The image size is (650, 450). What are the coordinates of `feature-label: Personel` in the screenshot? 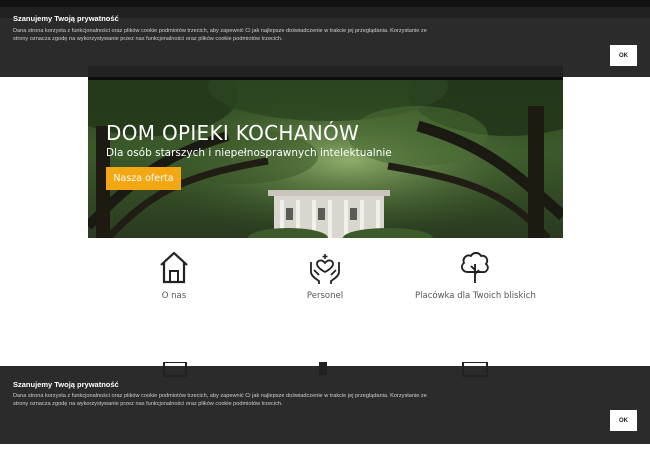 It's located at (325, 296).